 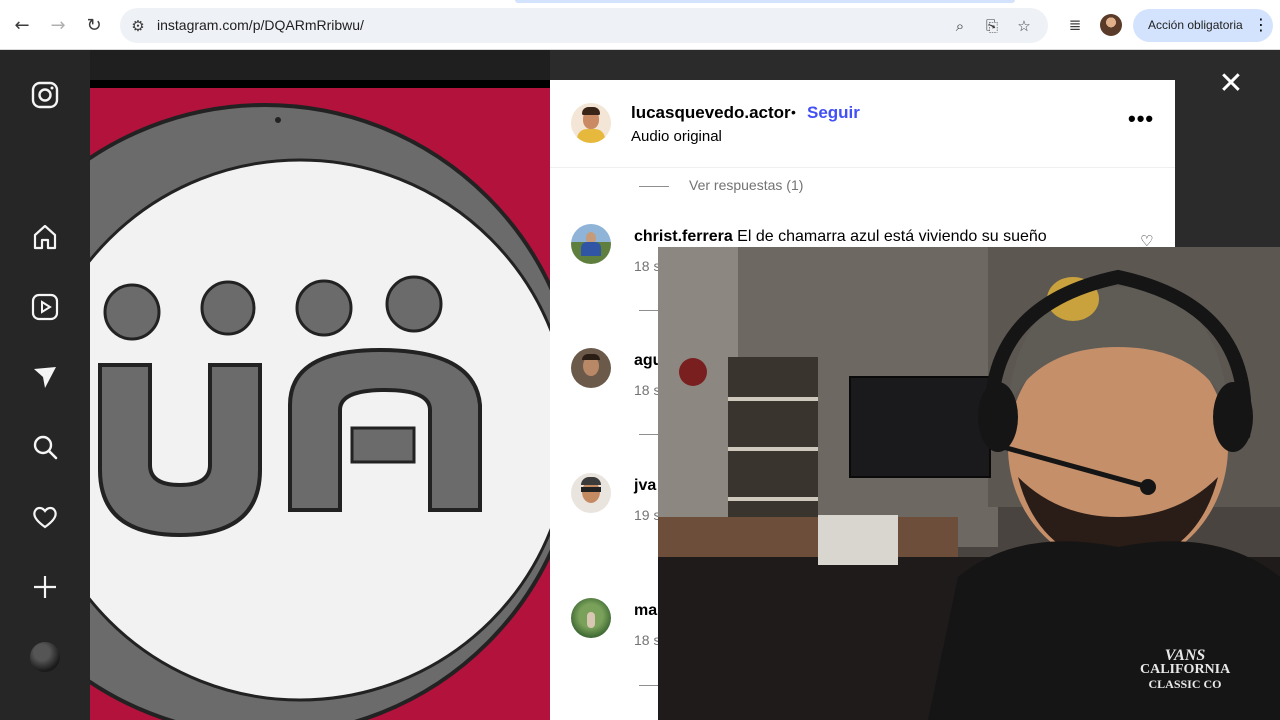 What do you see at coordinates (1075, 25) in the screenshot?
I see `media-controls-icon: ≣` at bounding box center [1075, 25].